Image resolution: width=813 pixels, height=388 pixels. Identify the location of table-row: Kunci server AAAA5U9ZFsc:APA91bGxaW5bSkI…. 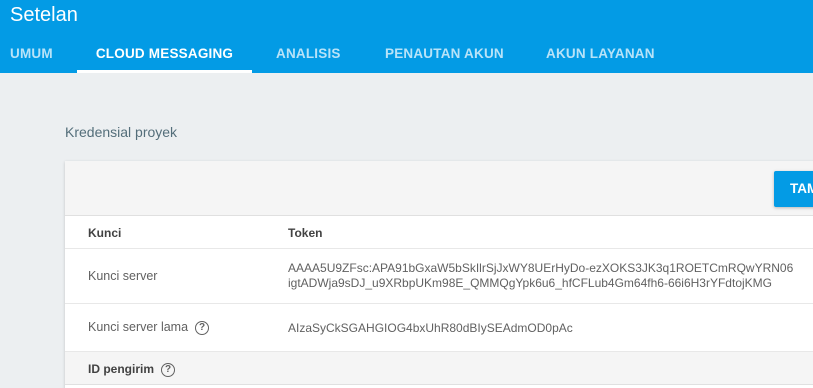
(439, 276).